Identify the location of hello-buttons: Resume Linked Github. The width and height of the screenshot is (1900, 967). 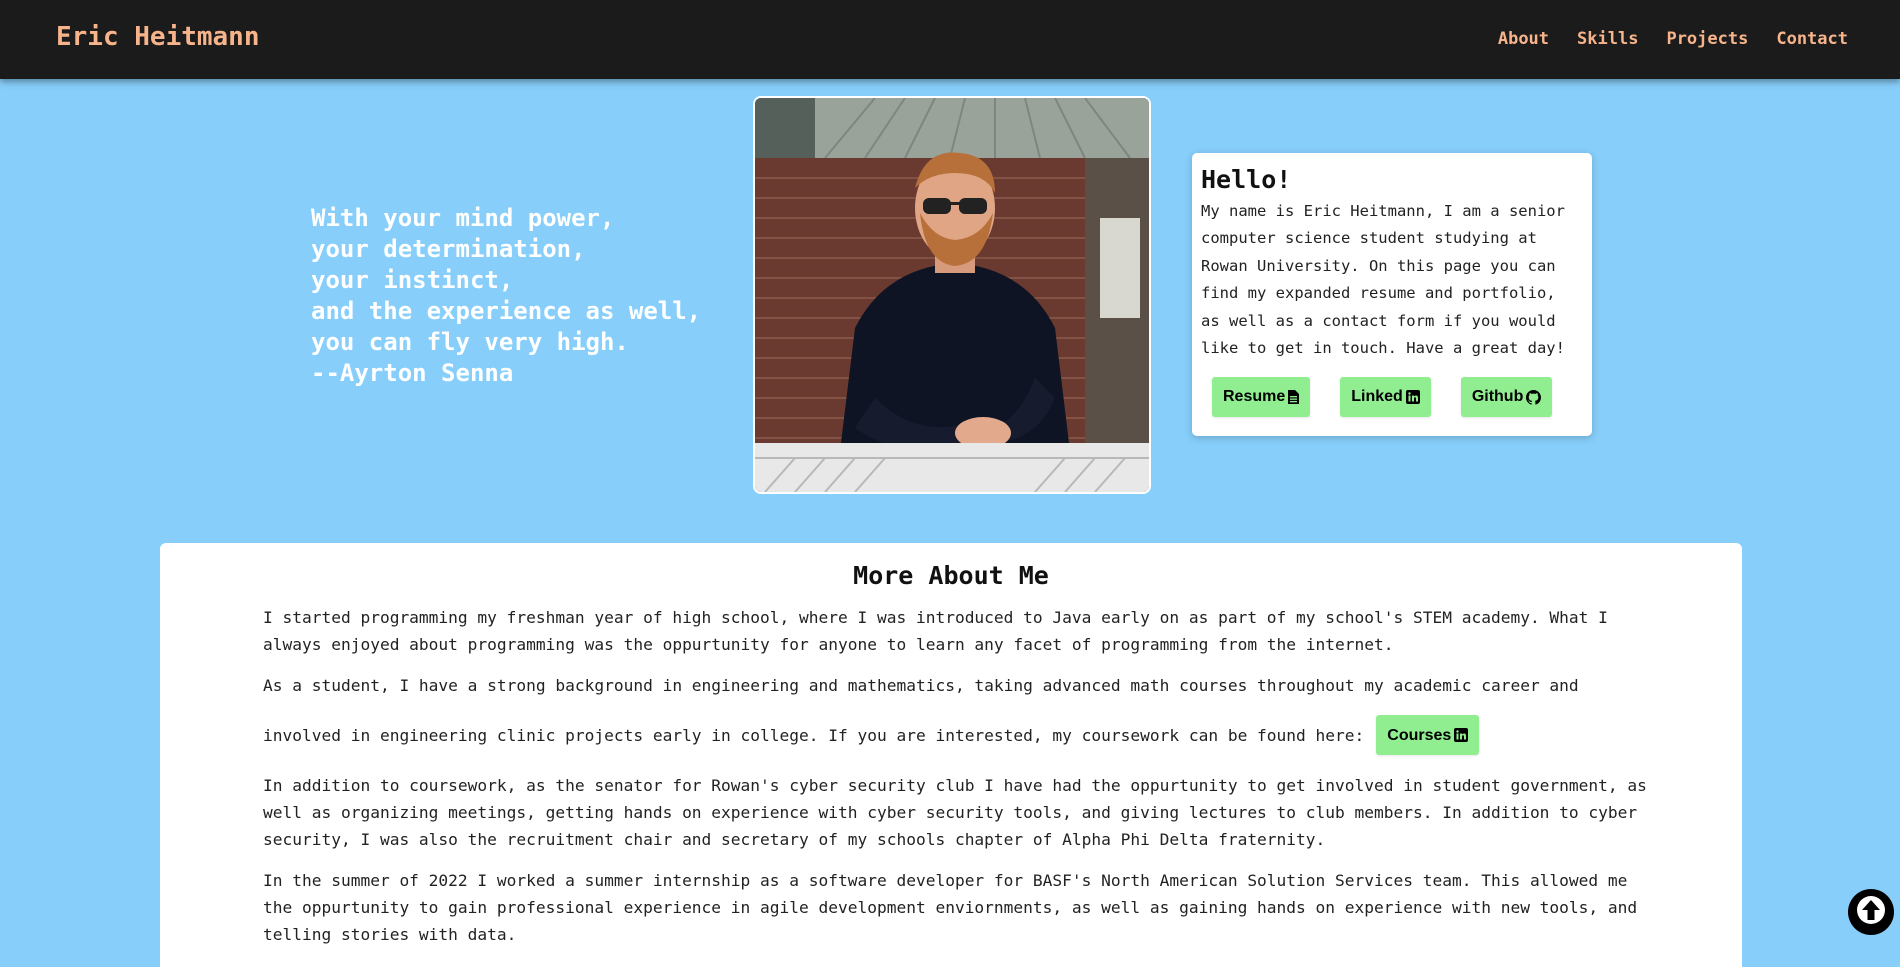
(1397, 397).